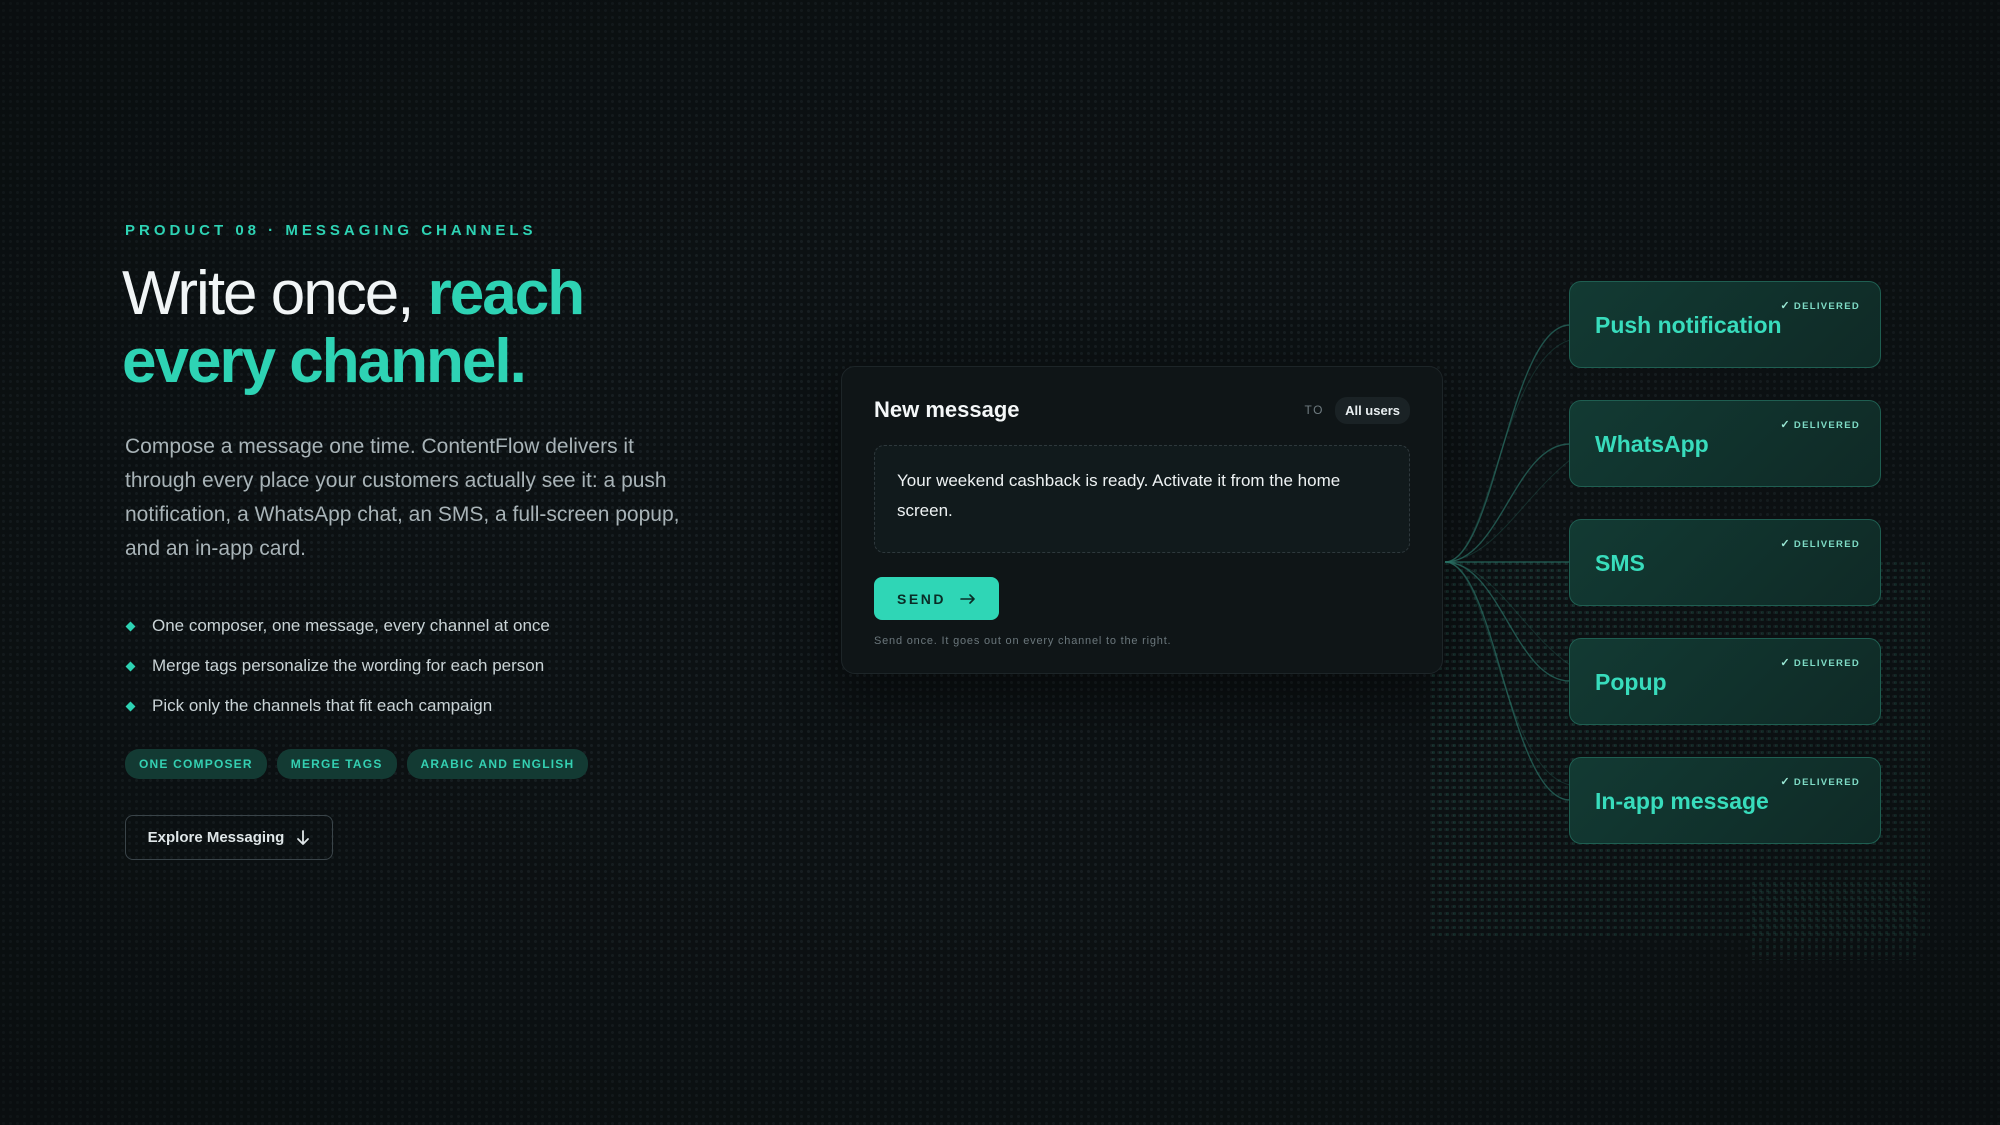 The image size is (2000, 1125). I want to click on tag-badge: ARABIC AND ENGLISH, so click(497, 764).